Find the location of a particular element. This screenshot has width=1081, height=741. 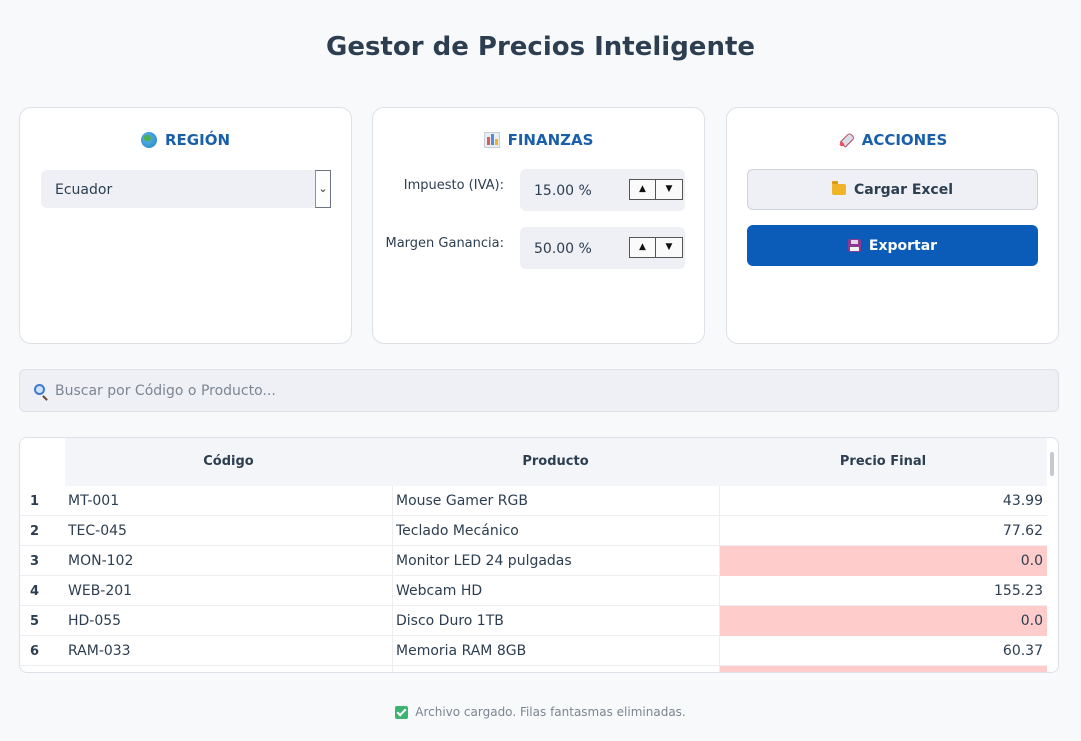

folder-icon is located at coordinates (838, 188).